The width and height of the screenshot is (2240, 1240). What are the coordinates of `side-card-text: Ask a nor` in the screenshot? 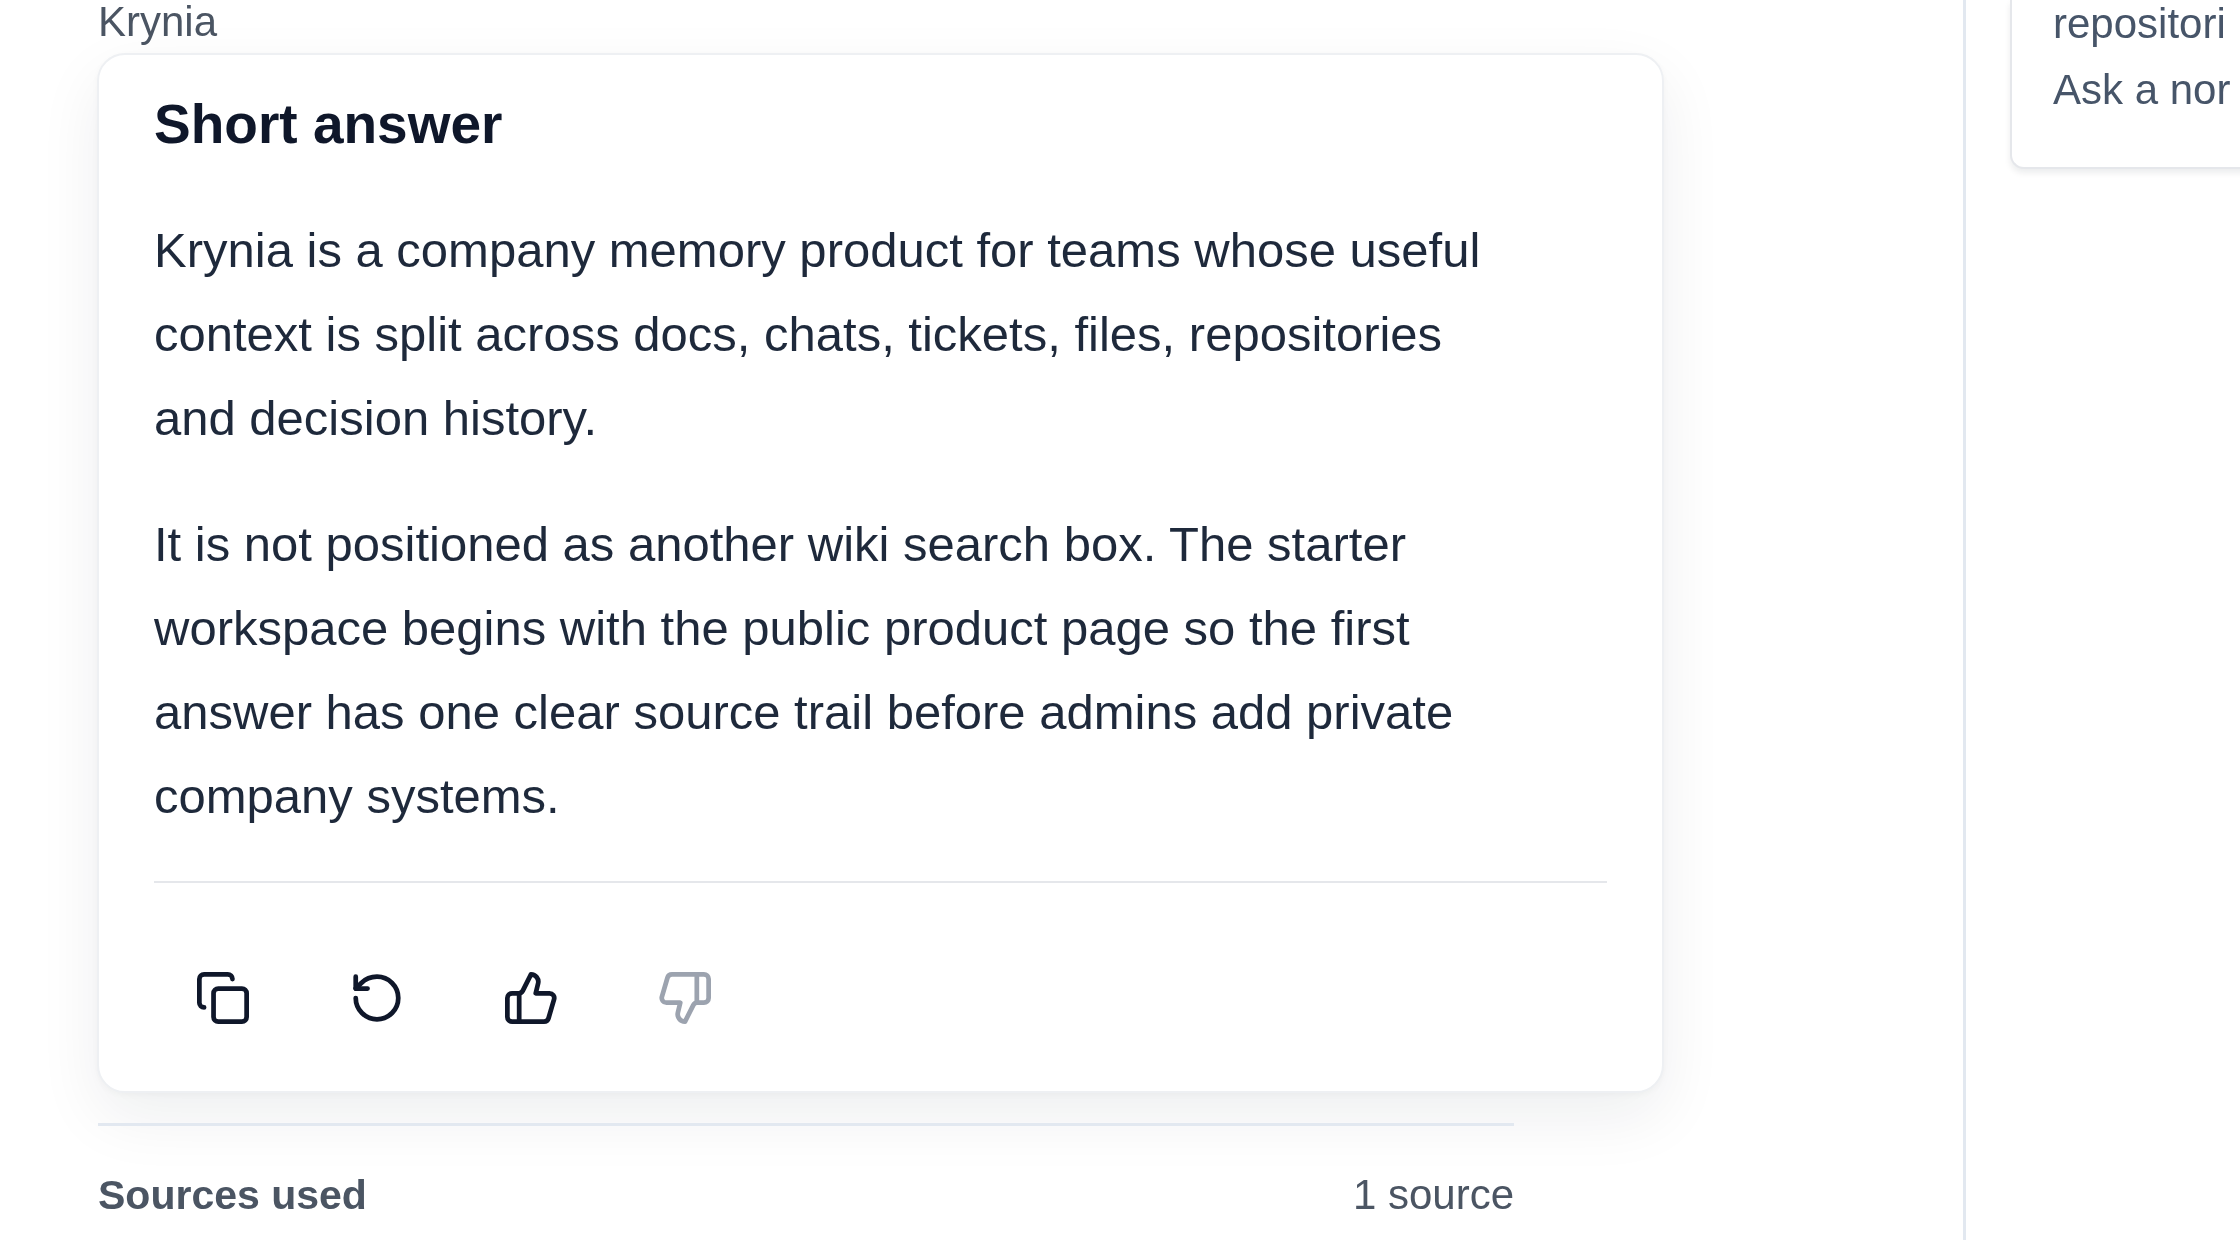 It's located at (2142, 90).